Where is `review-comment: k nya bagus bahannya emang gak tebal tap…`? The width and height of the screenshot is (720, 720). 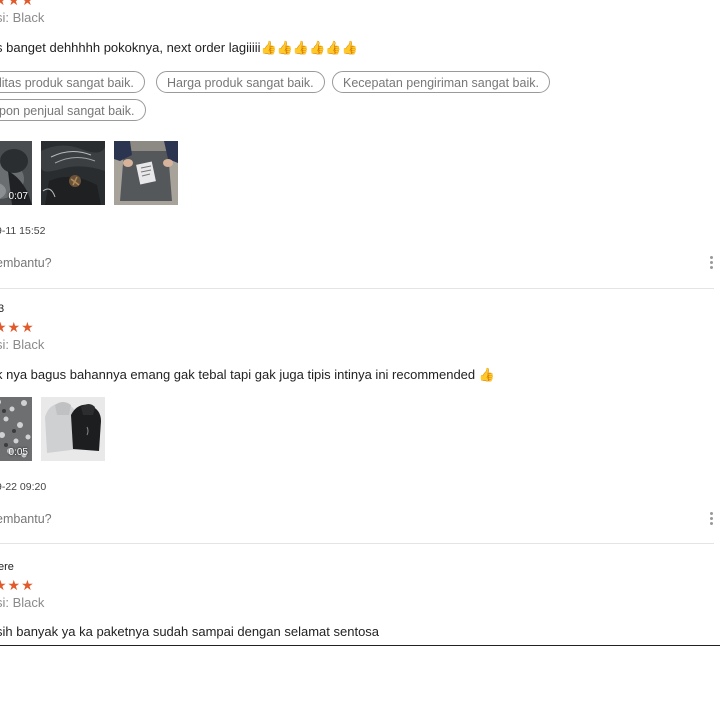
review-comment: k nya bagus bahannya emang gak tebal tap… is located at coordinates (247, 374).